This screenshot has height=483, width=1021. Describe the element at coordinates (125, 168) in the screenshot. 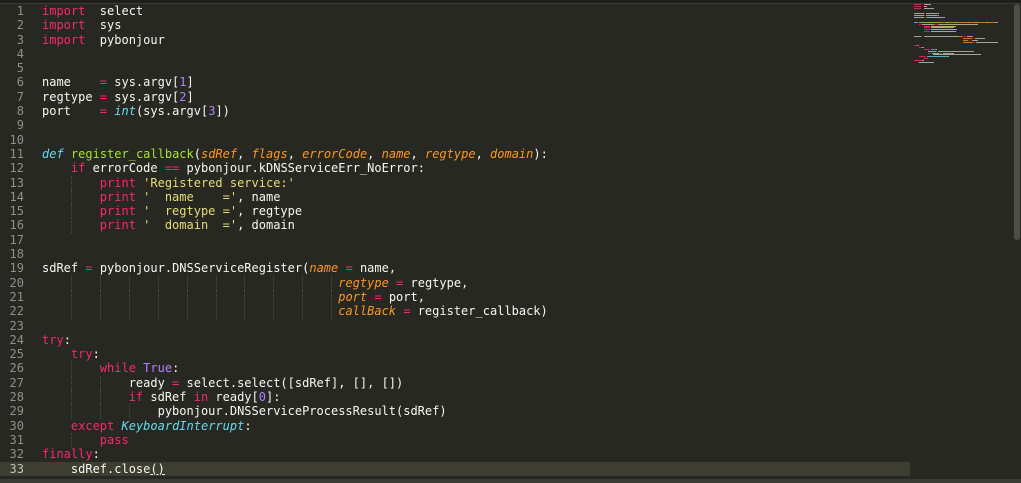

I see `code-token: errorCode` at that location.